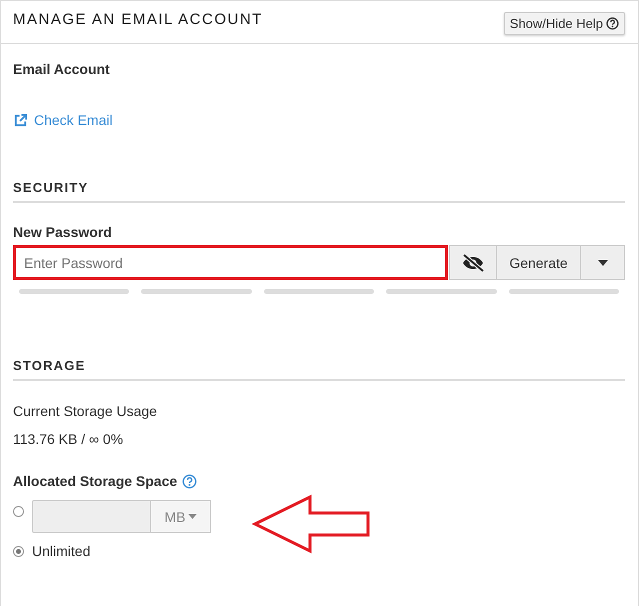  I want to click on dropdown-button, so click(603, 262).